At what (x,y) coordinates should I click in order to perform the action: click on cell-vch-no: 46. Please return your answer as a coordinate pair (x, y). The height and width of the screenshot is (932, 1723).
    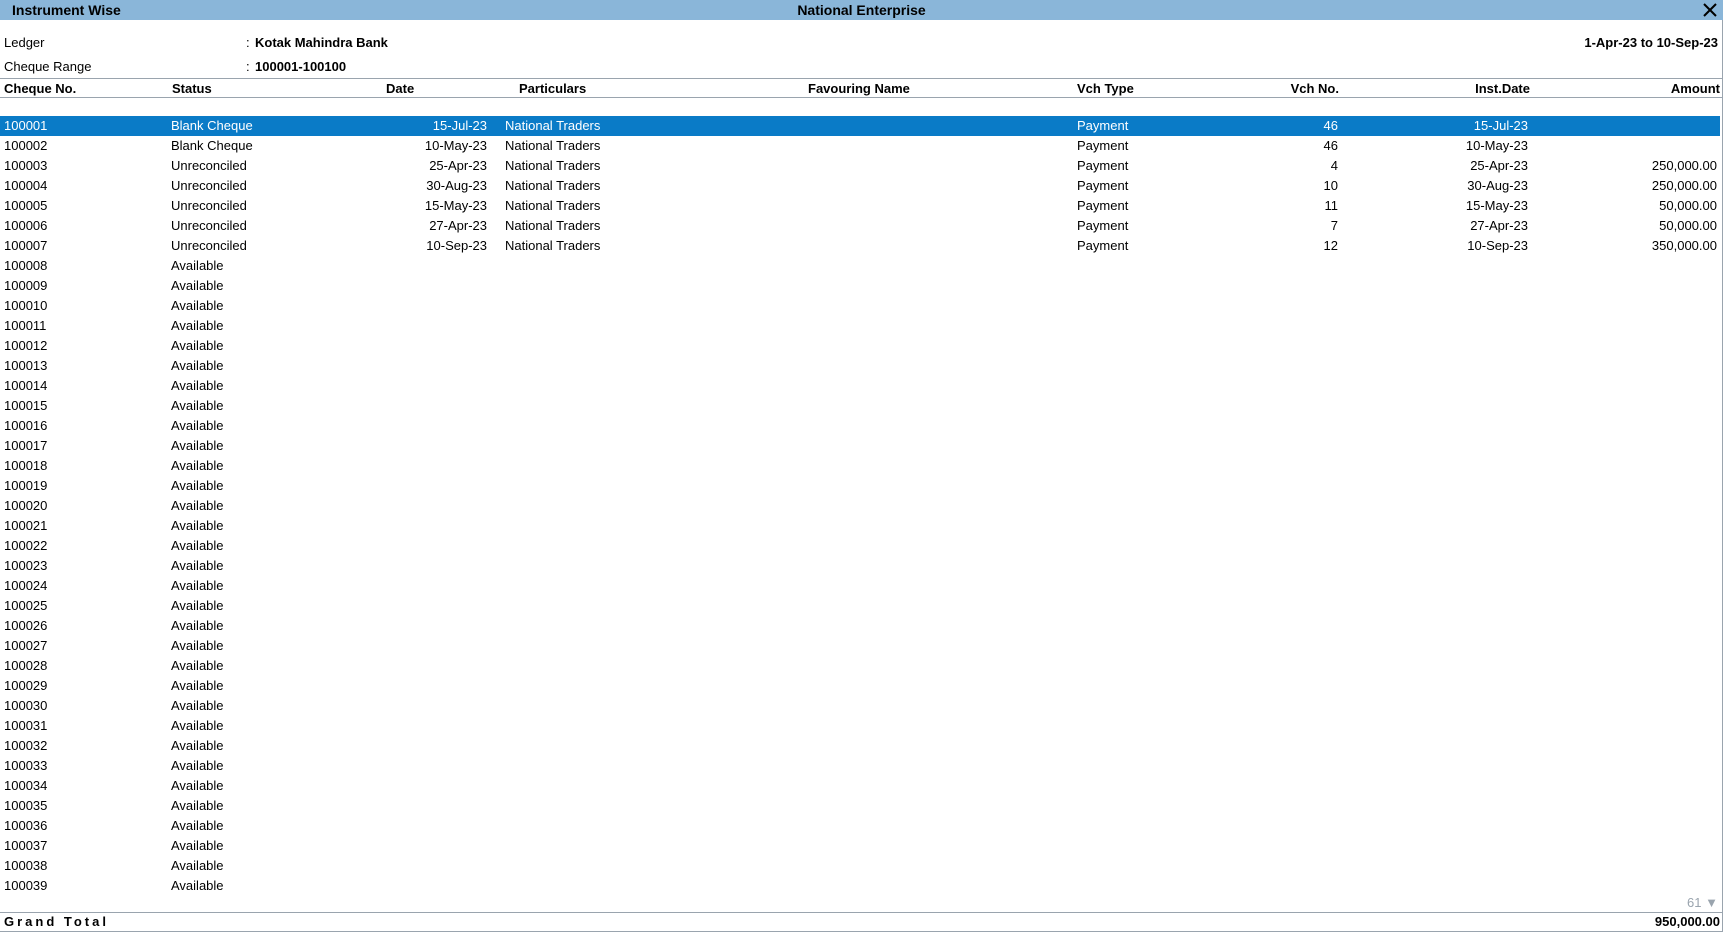
    Looking at the image, I should click on (1330, 125).